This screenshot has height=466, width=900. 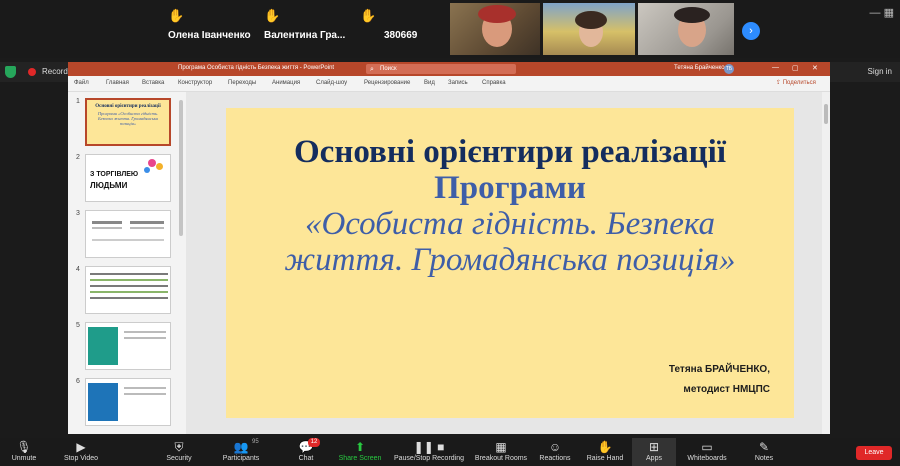 I want to click on thumb-number: 2, so click(x=78, y=157).